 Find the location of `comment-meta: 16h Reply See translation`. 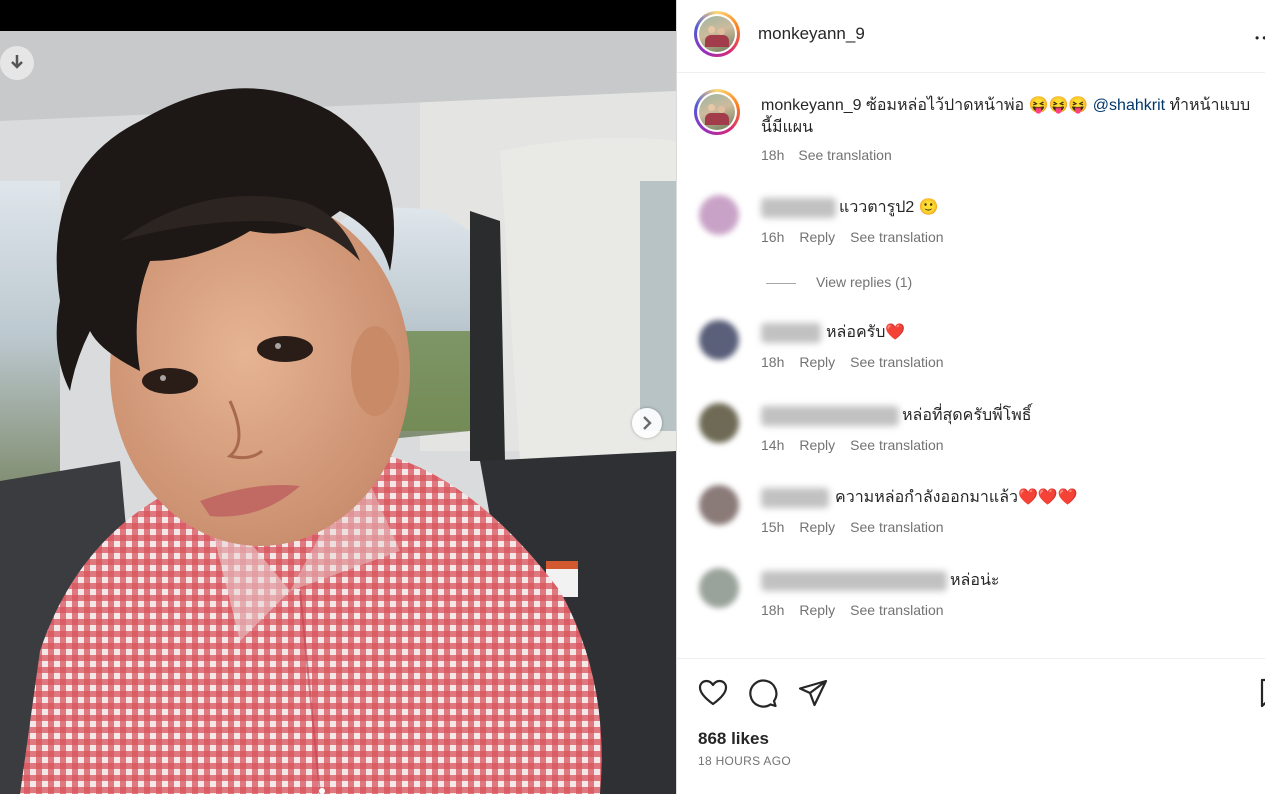

comment-meta: 16h Reply See translation is located at coordinates (860, 237).